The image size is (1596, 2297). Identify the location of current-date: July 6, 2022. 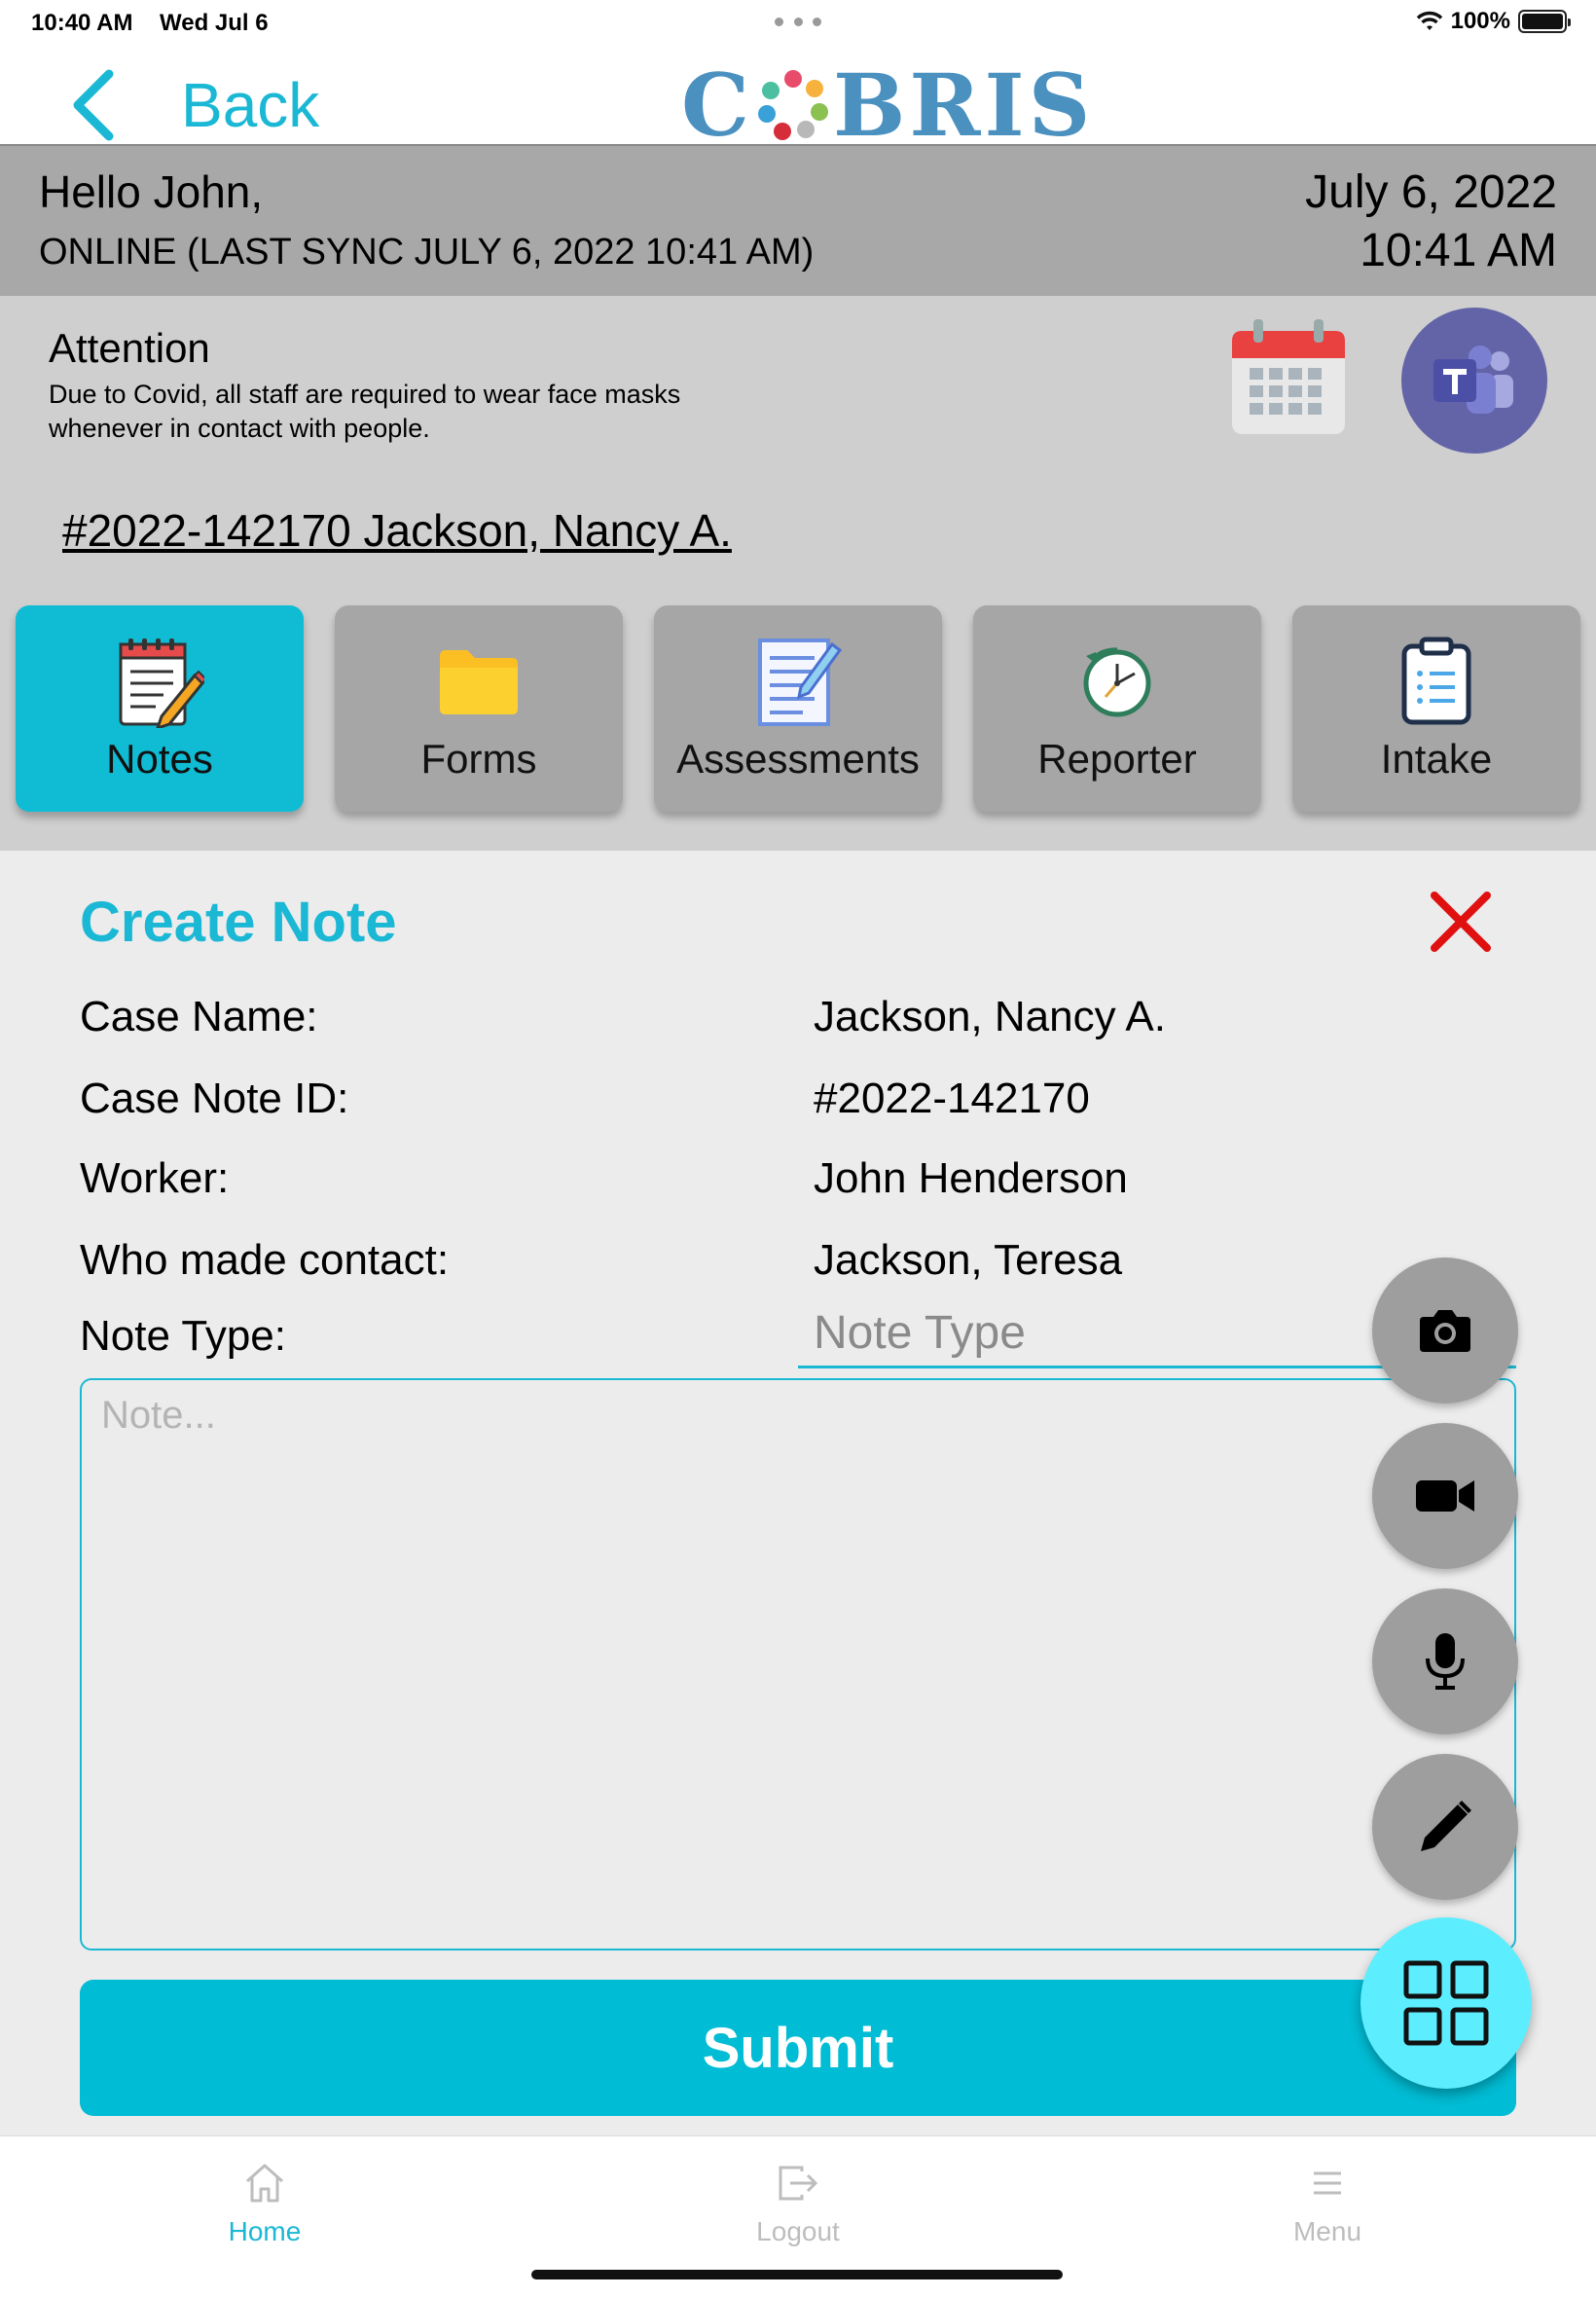
(1431, 192).